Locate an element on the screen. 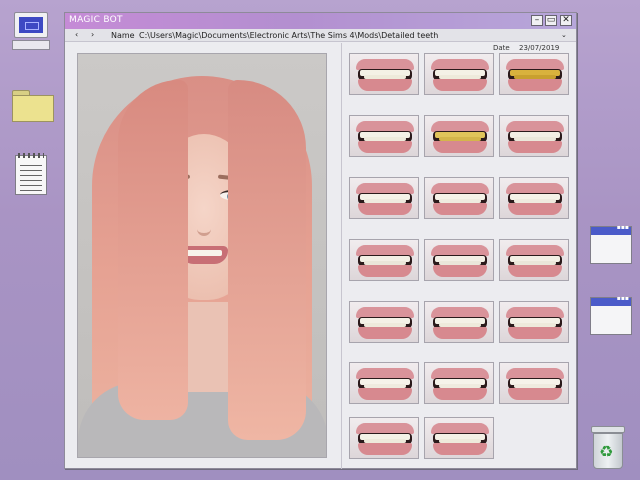 Image resolution: width=640 pixels, height=480 pixels. minimize-button: – is located at coordinates (537, 20).